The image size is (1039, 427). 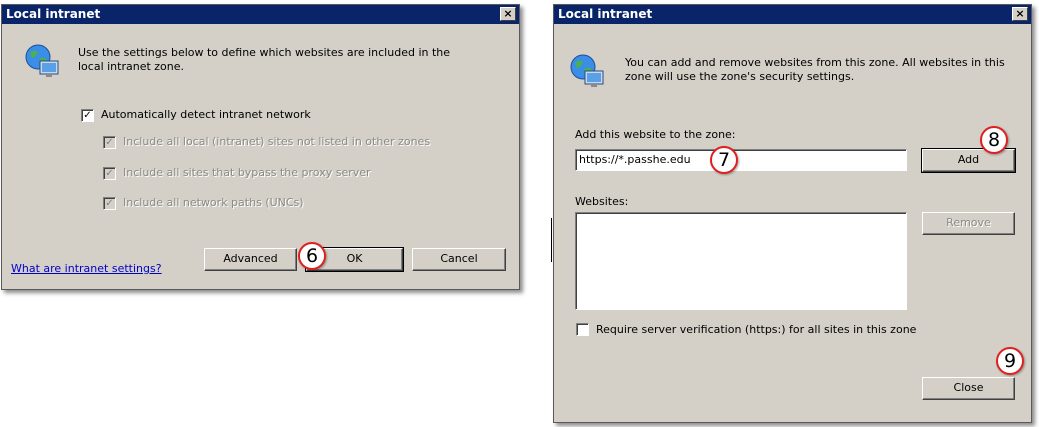 What do you see at coordinates (86, 268) in the screenshot?
I see `intranet-settings-help-link: What are intranet settings?` at bounding box center [86, 268].